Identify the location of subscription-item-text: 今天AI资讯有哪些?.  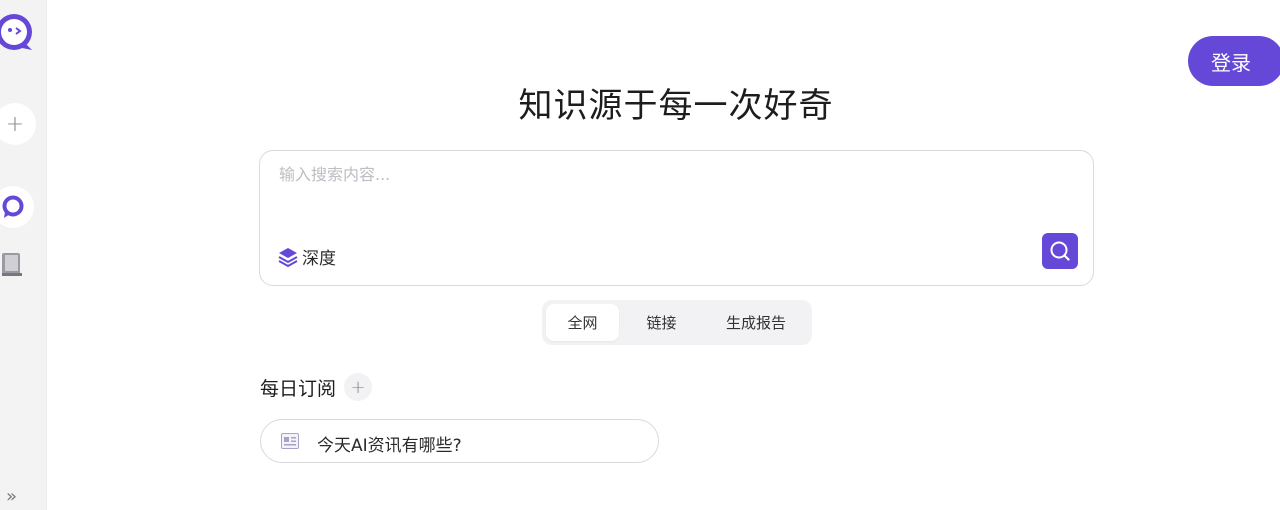
(389, 446).